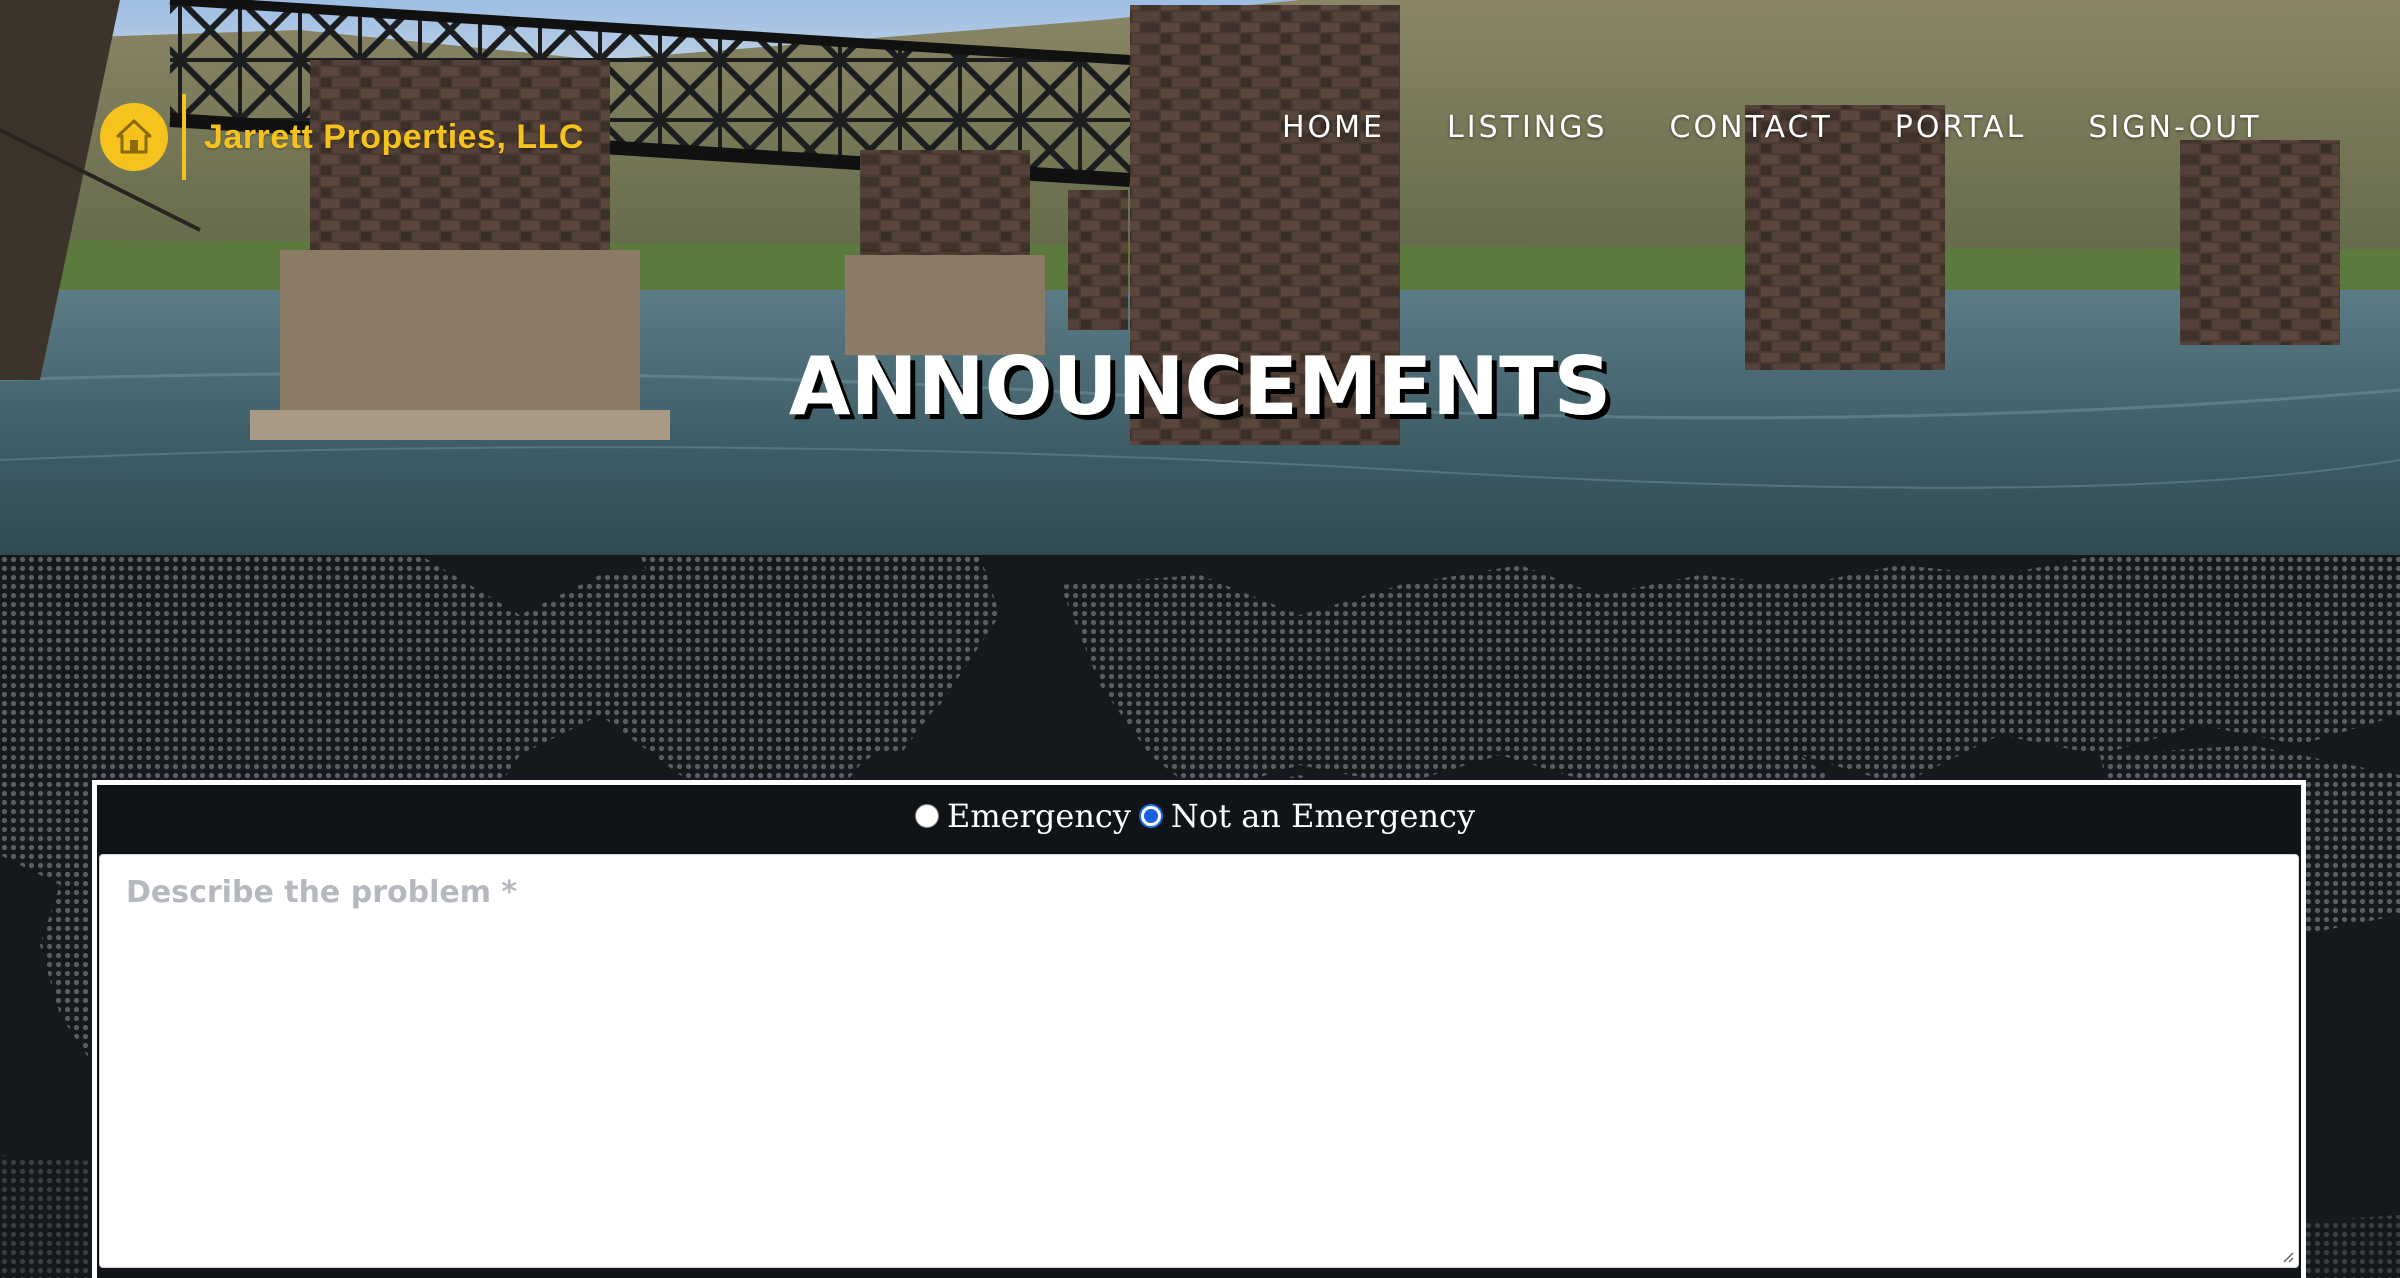  What do you see at coordinates (2286, 1255) in the screenshot?
I see `resize-handle-icon` at bounding box center [2286, 1255].